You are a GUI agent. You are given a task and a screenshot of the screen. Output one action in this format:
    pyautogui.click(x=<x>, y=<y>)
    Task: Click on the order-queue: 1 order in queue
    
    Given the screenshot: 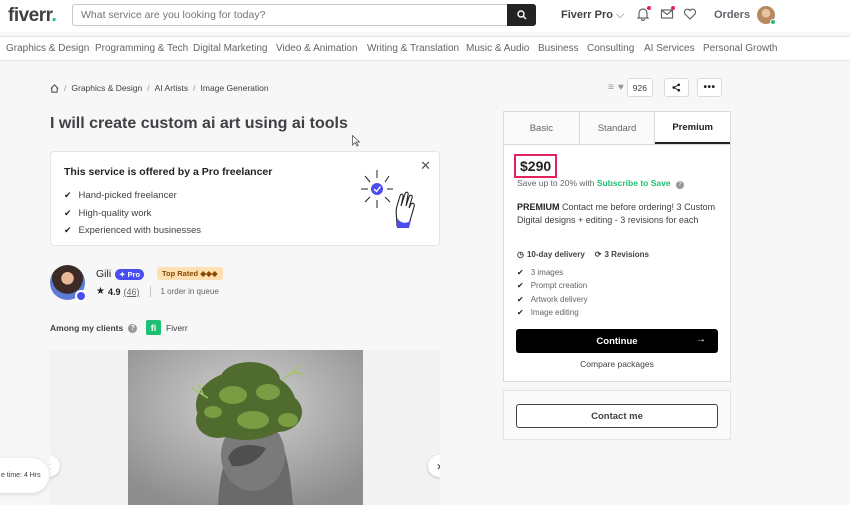 What is the action you would take?
    pyautogui.click(x=189, y=291)
    